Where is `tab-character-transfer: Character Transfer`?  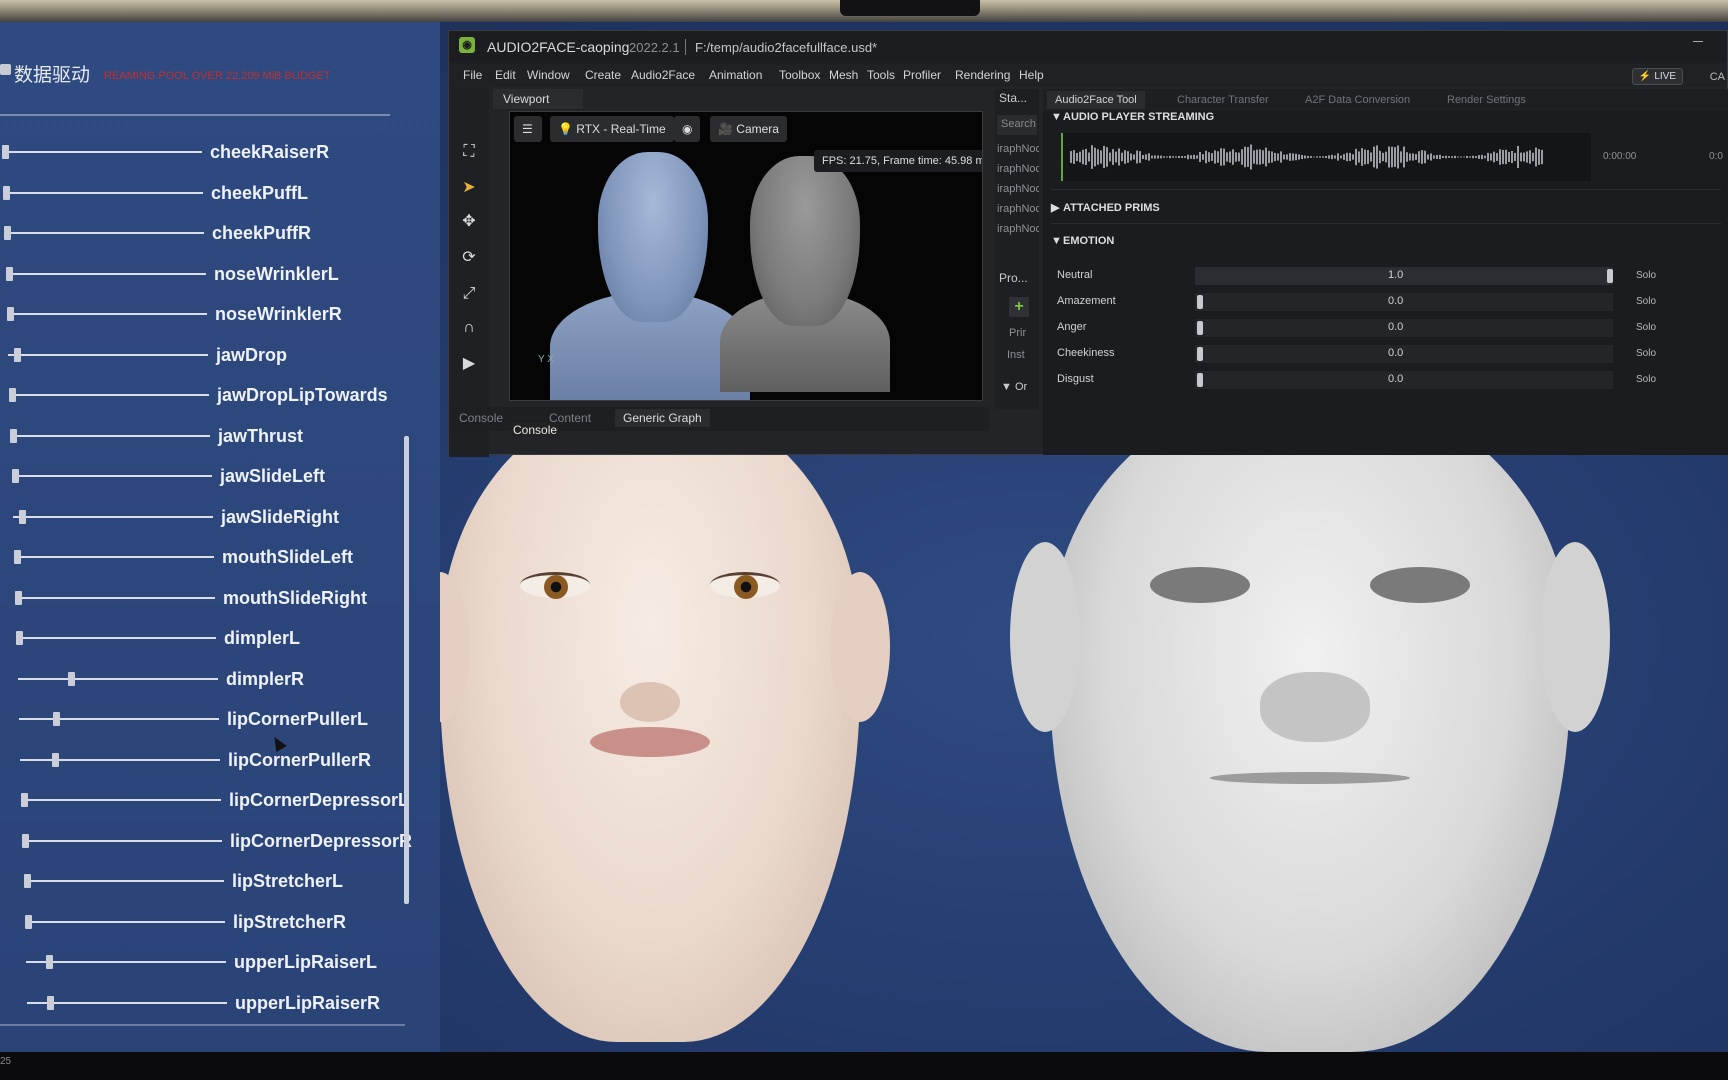 tab-character-transfer: Character Transfer is located at coordinates (1223, 100).